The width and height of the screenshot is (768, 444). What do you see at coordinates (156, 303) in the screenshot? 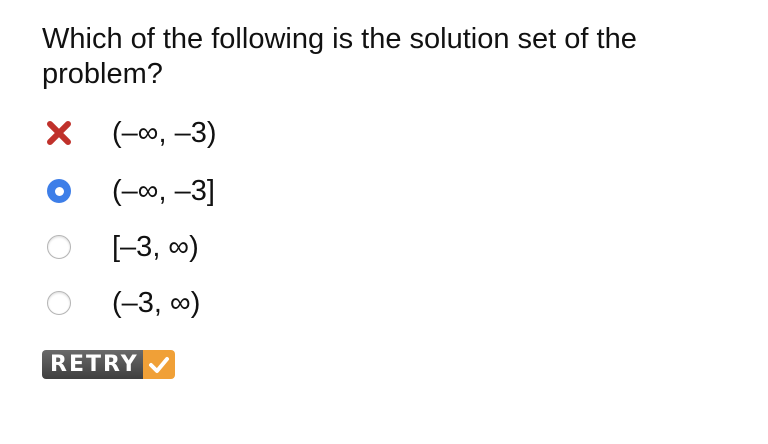
I see `option-label: (–3, ∞)` at bounding box center [156, 303].